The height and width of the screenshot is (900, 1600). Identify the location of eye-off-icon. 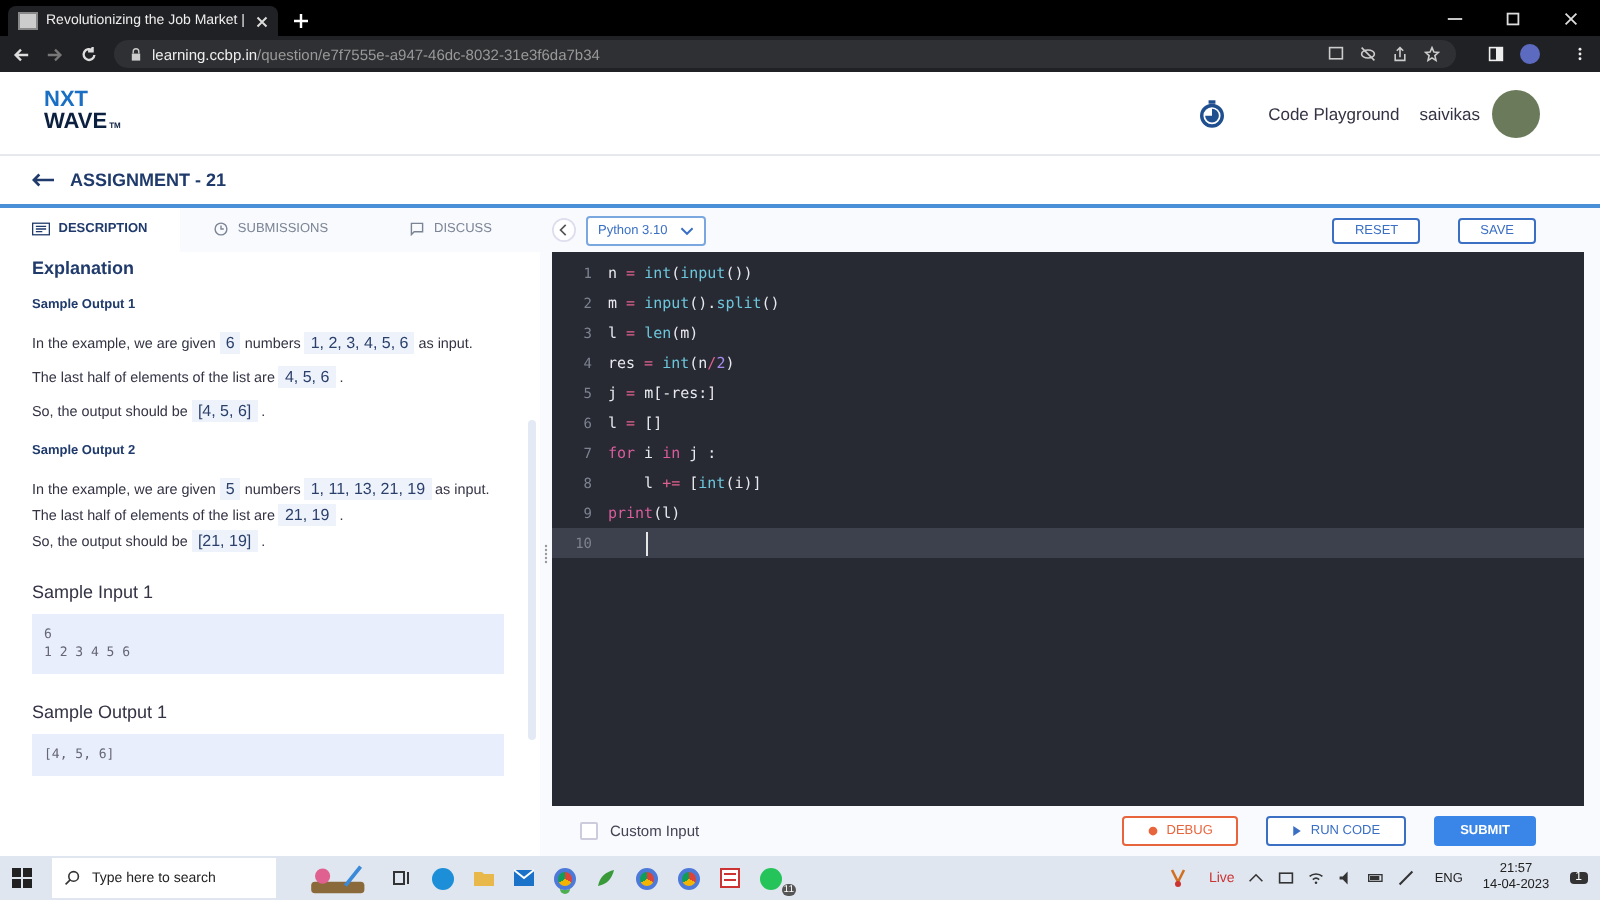
(1368, 54).